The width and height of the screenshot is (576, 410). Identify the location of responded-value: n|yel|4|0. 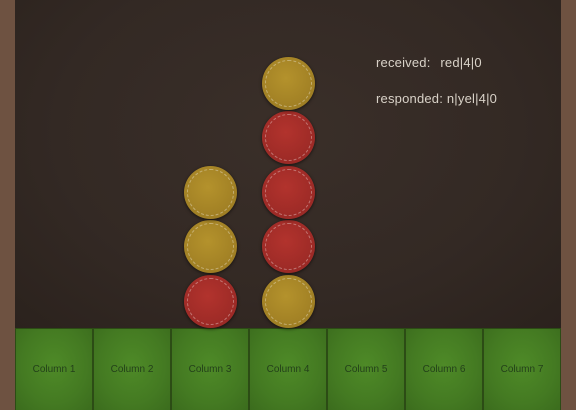
(472, 98).